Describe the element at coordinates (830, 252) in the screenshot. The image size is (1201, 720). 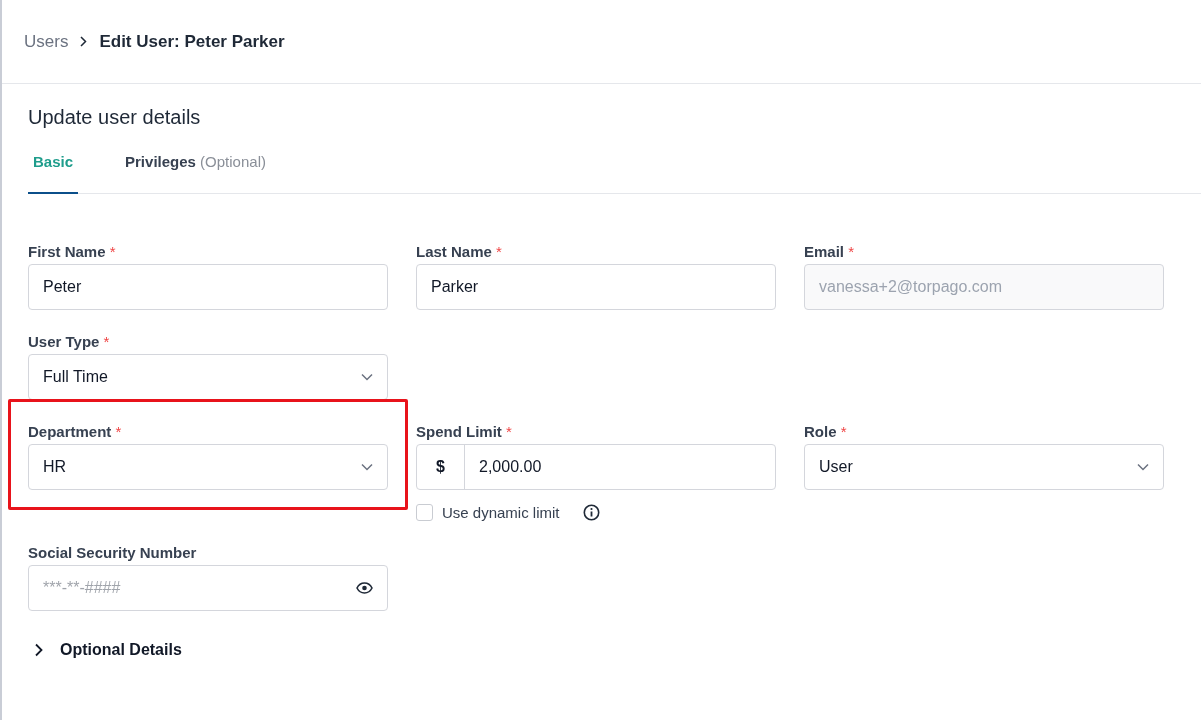
I see `field-label: Email *` at that location.